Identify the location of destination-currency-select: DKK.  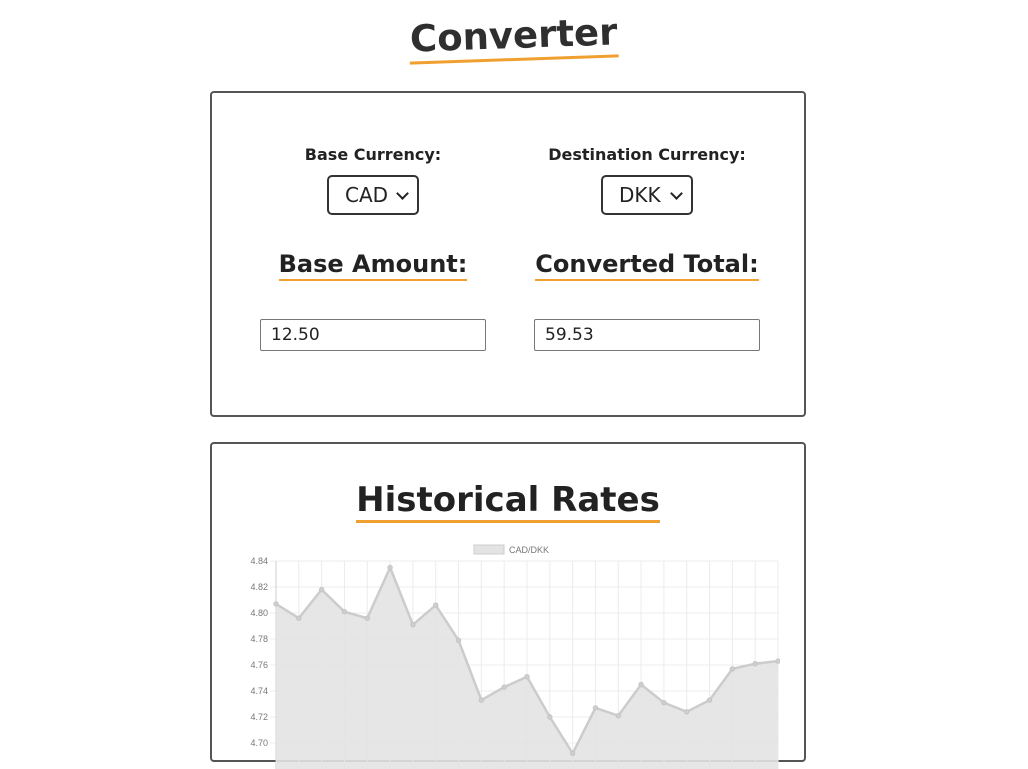
(647, 195).